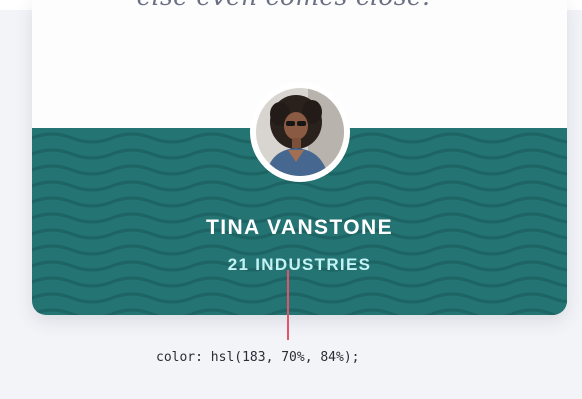  What do you see at coordinates (299, 227) in the screenshot?
I see `author-name: TINA VANSTONE` at bounding box center [299, 227].